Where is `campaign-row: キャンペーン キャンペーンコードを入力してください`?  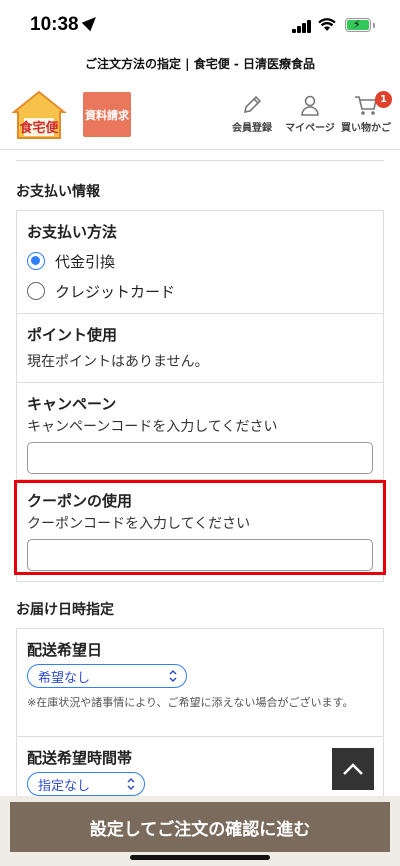
campaign-row: キャンペーン キャンペーンコードを入力してください is located at coordinates (200, 431).